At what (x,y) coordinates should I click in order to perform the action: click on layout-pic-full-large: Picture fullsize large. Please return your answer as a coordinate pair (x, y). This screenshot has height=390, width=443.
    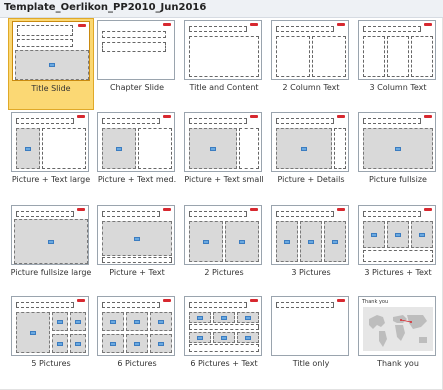
    Looking at the image, I should click on (51, 249).